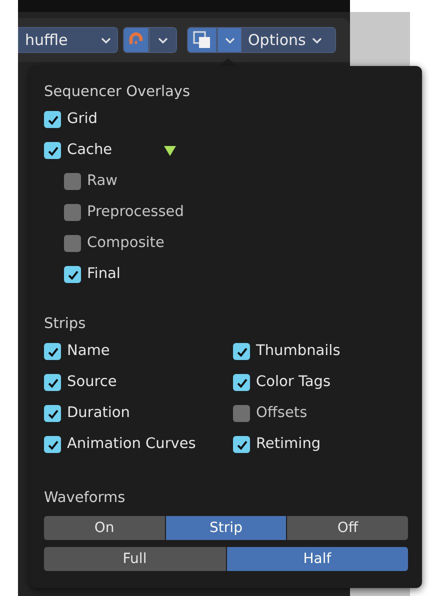  I want to click on checkbox: Composite, so click(226, 243).